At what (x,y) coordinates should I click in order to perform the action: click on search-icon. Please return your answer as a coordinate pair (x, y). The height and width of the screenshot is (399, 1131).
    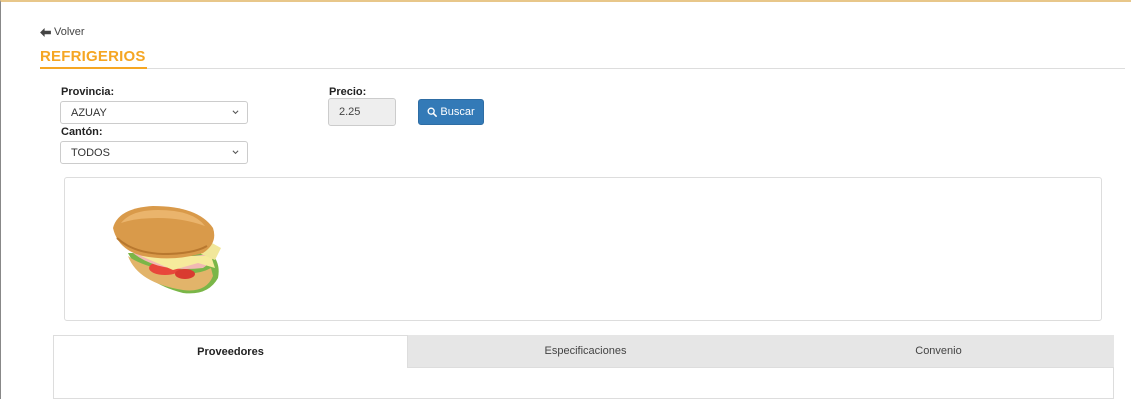
    Looking at the image, I should click on (432, 112).